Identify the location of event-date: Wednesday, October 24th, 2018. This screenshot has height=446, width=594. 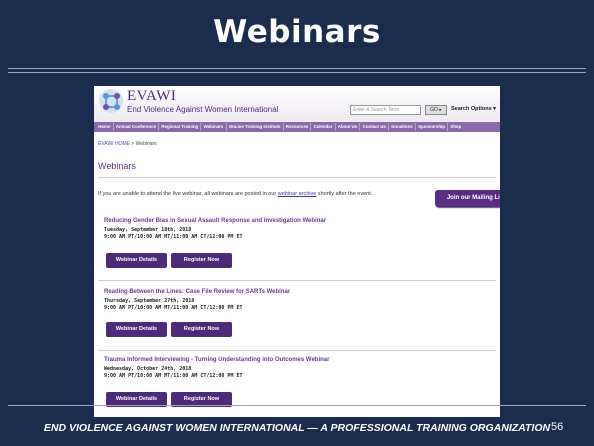
(148, 369).